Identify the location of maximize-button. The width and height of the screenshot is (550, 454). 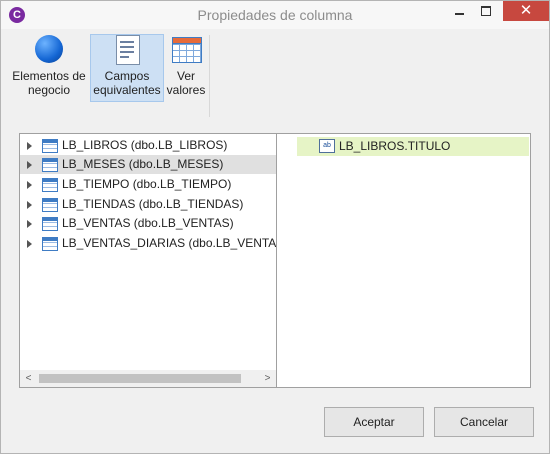
(486, 11).